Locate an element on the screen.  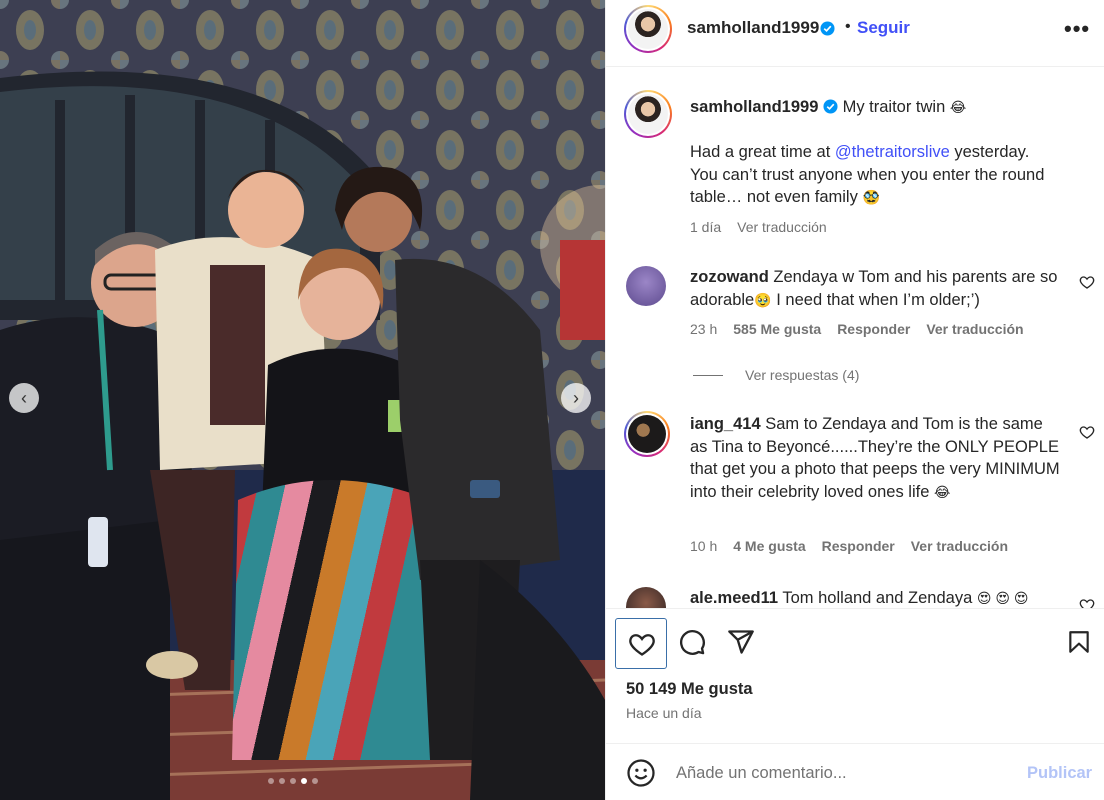
carousel-indicator is located at coordinates (293, 781).